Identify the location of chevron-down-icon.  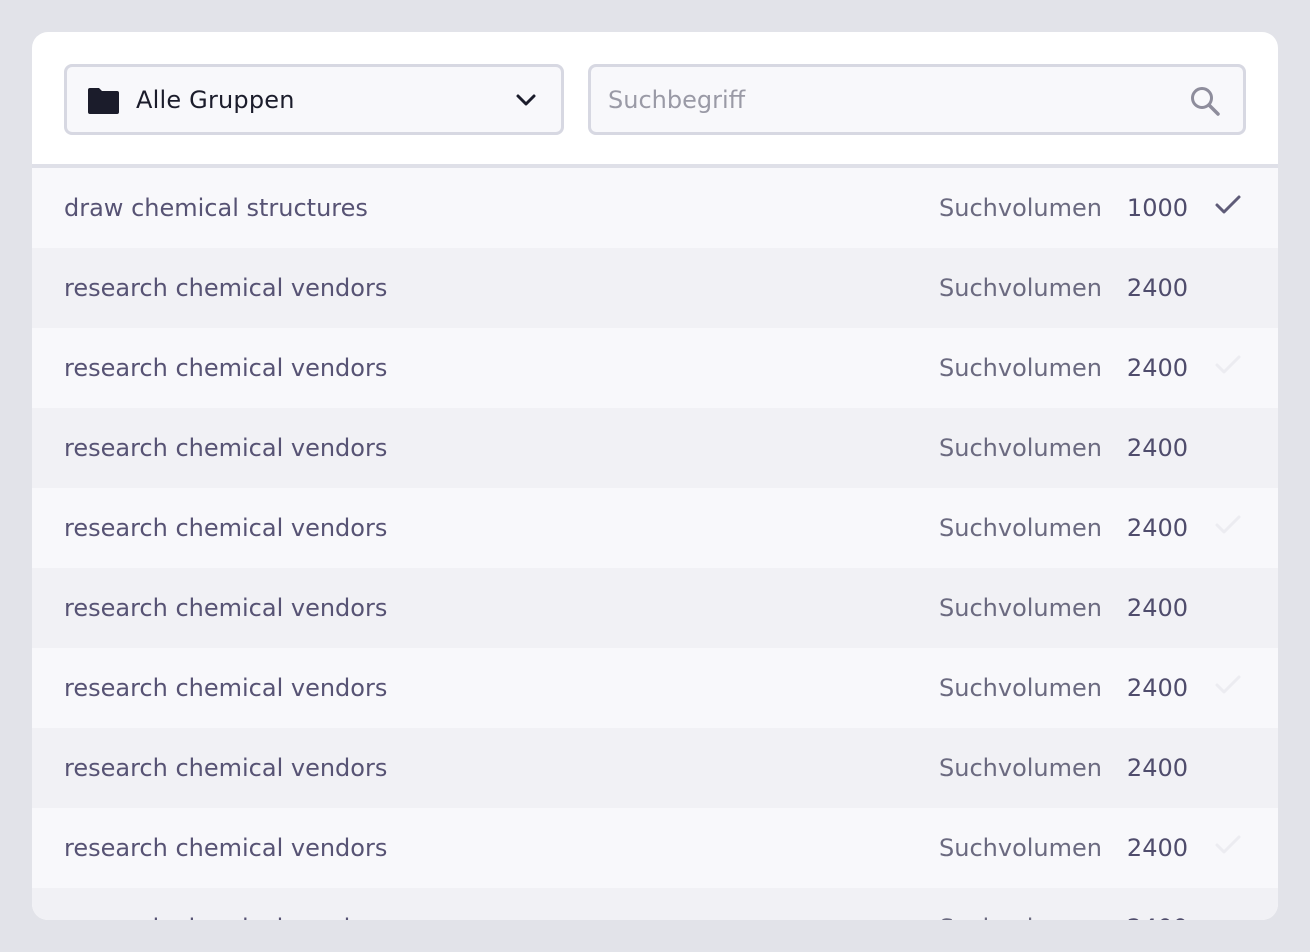
(526, 100).